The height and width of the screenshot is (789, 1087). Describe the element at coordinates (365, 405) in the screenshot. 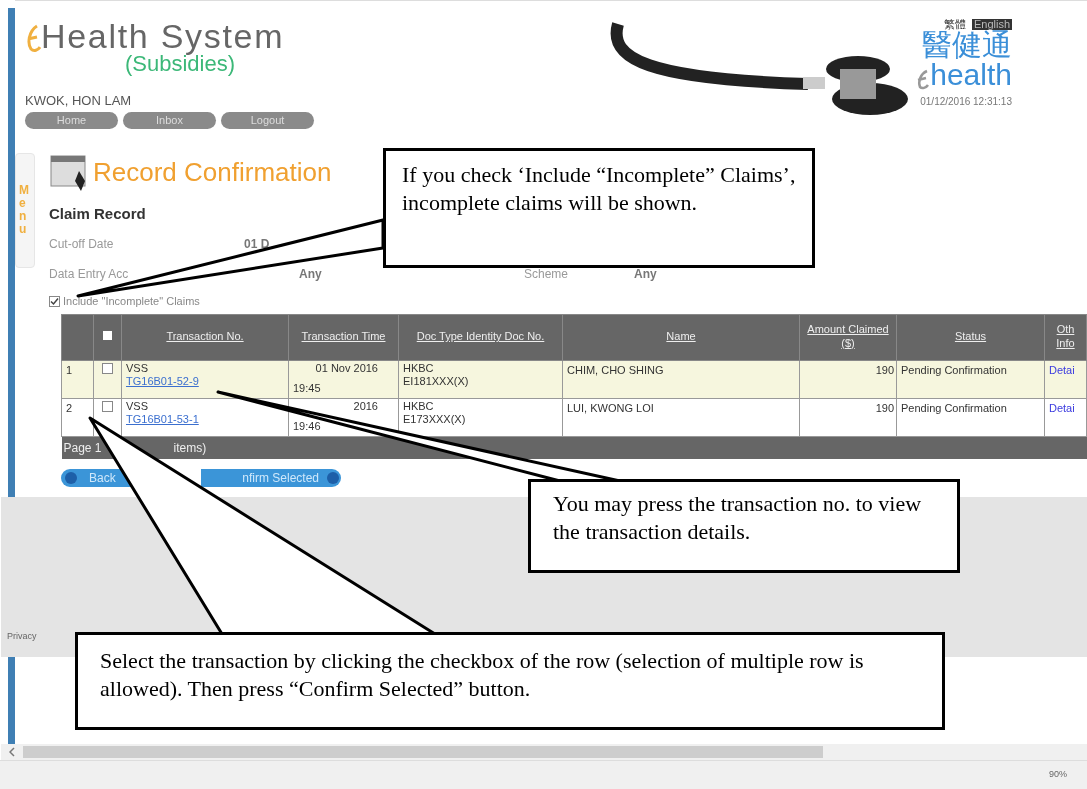

I see `time-text: 2016` at that location.